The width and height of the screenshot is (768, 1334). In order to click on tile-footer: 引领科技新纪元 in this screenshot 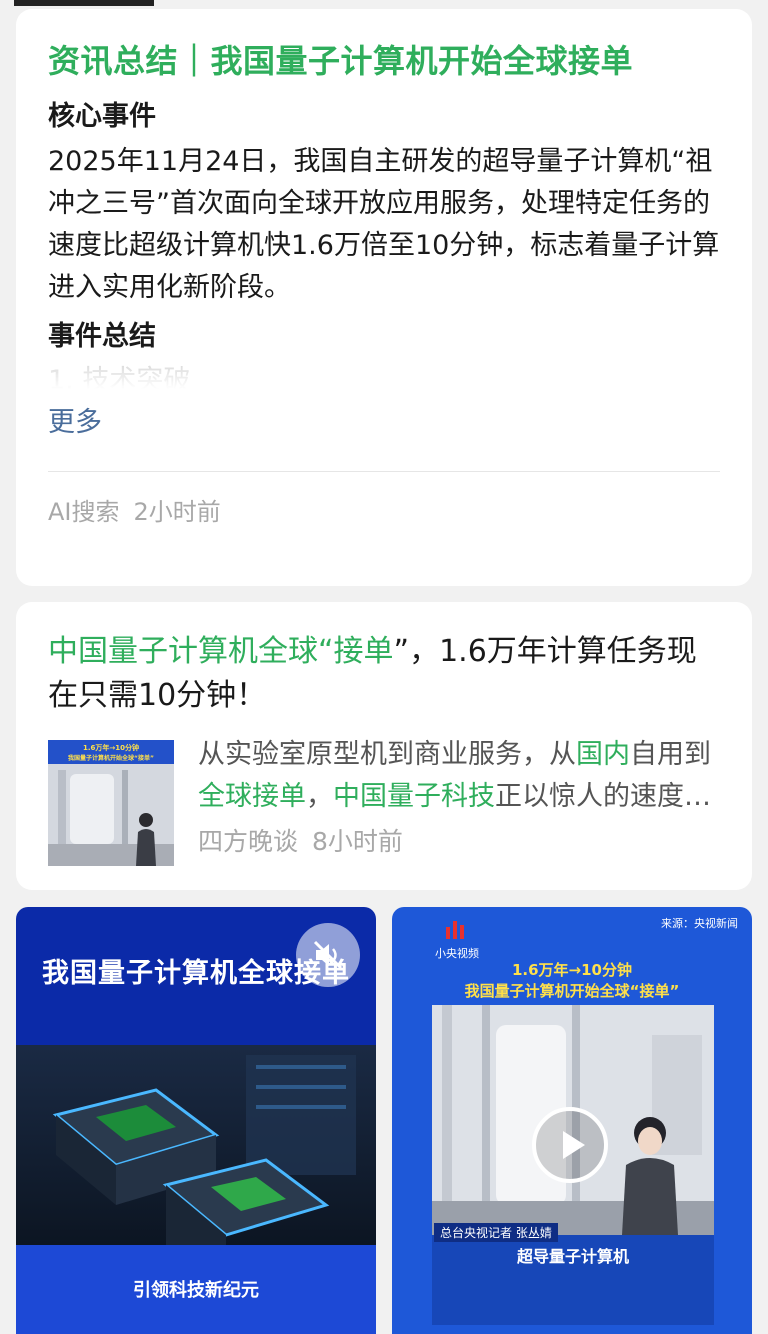, I will do `click(196, 1290)`.